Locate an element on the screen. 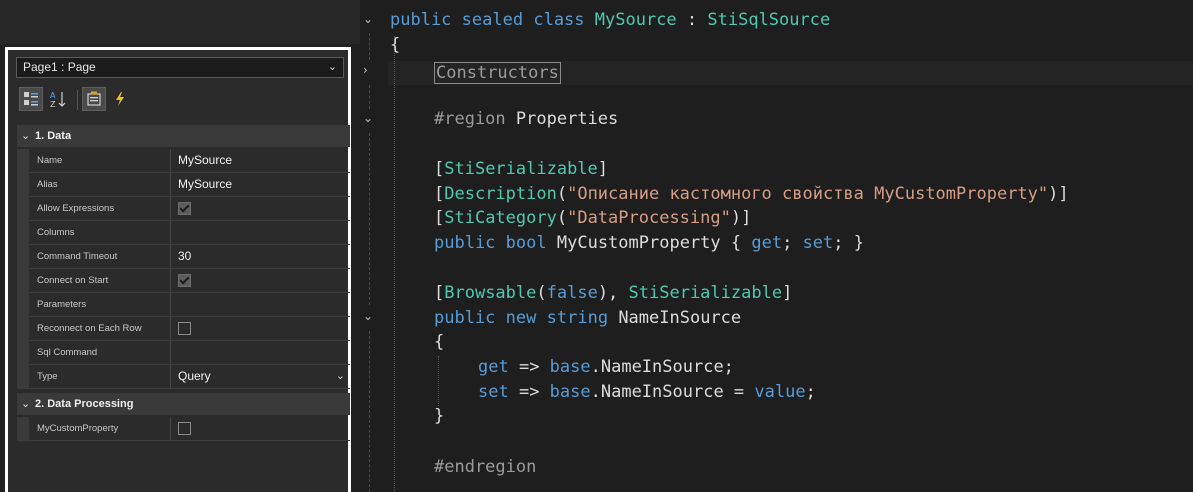 The width and height of the screenshot is (1193, 492). property-row-connect-on-start: Connect on Start is located at coordinates (183, 281).